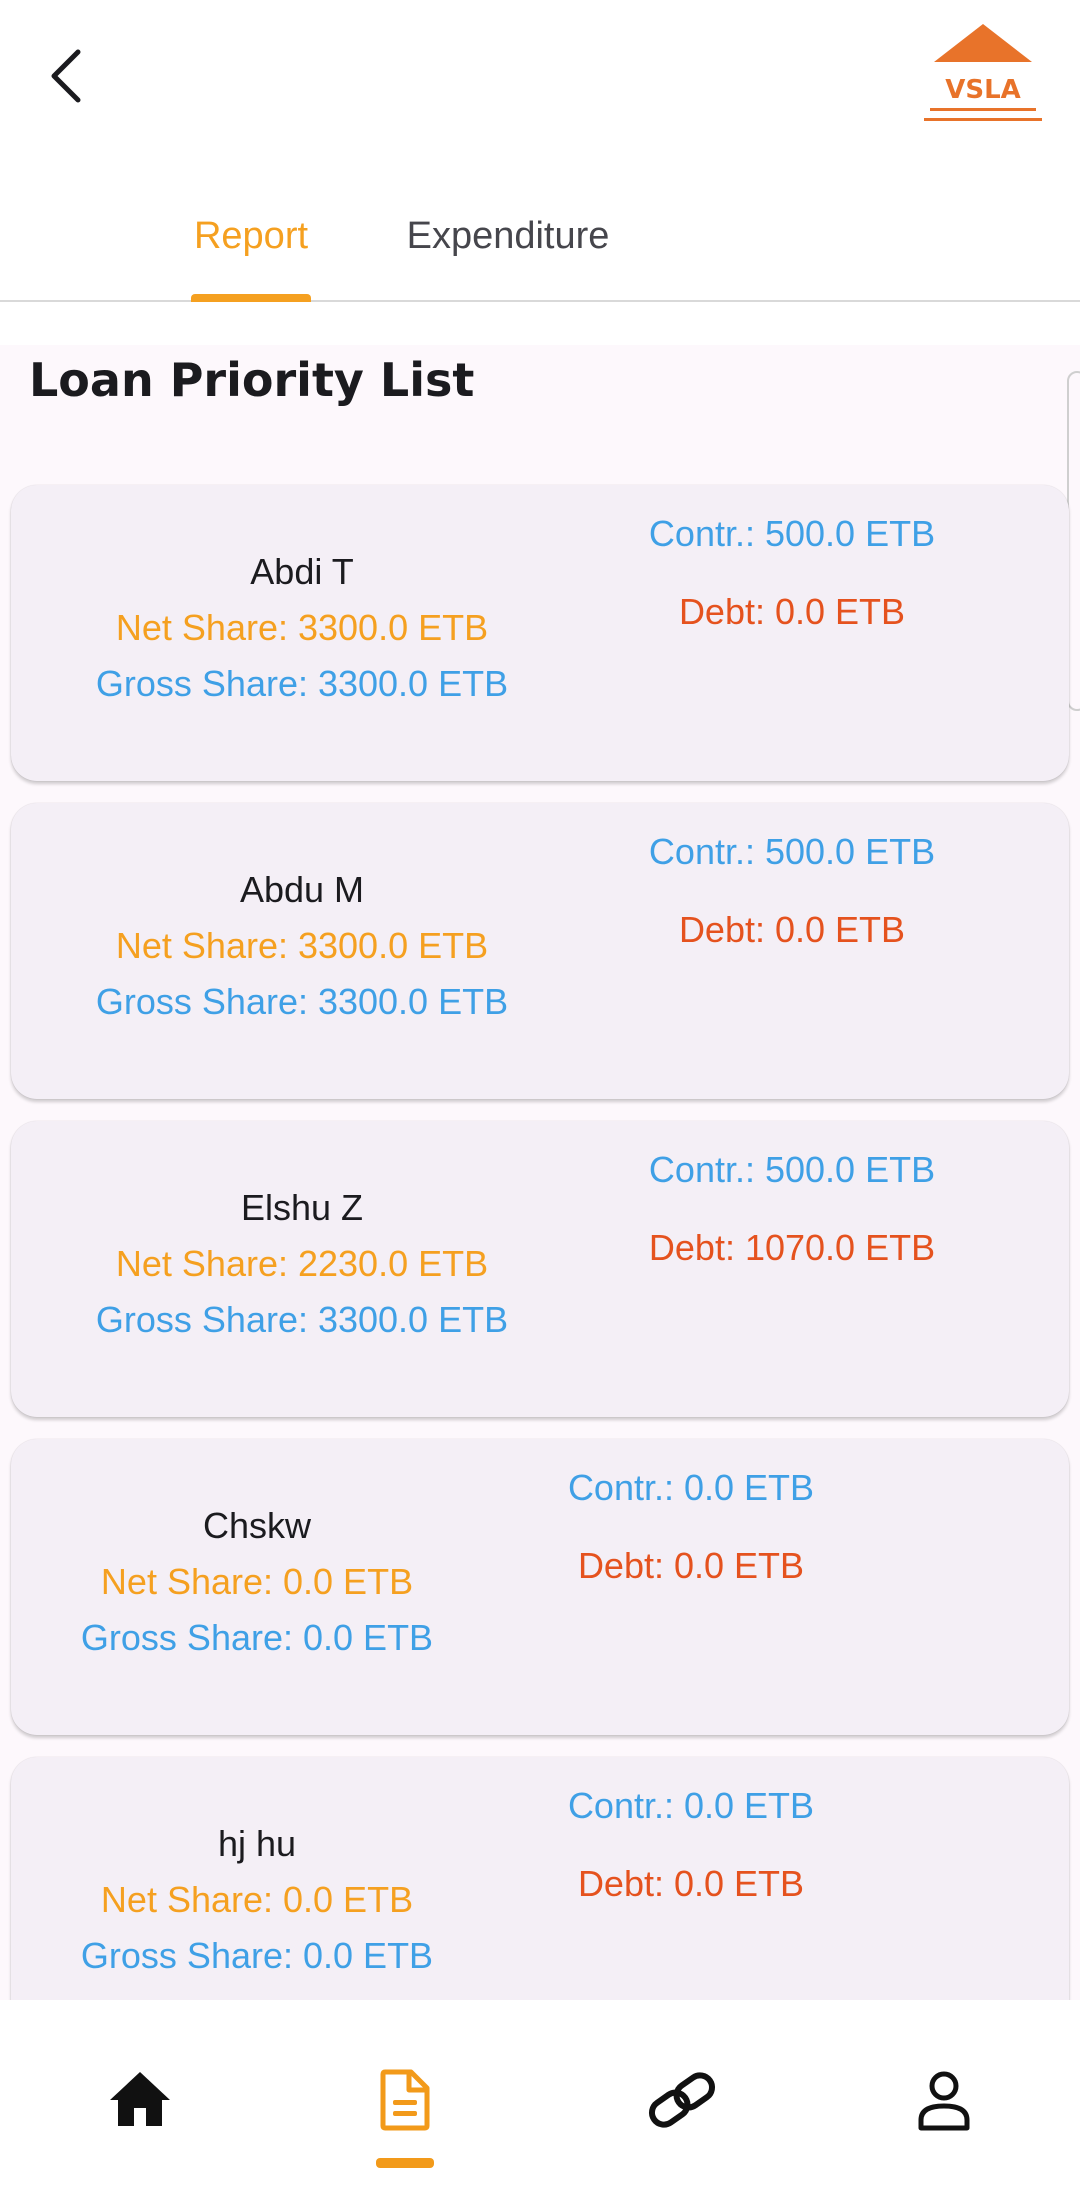 This screenshot has height=2191, width=1080. I want to click on active-tab-indicator, so click(251, 298).